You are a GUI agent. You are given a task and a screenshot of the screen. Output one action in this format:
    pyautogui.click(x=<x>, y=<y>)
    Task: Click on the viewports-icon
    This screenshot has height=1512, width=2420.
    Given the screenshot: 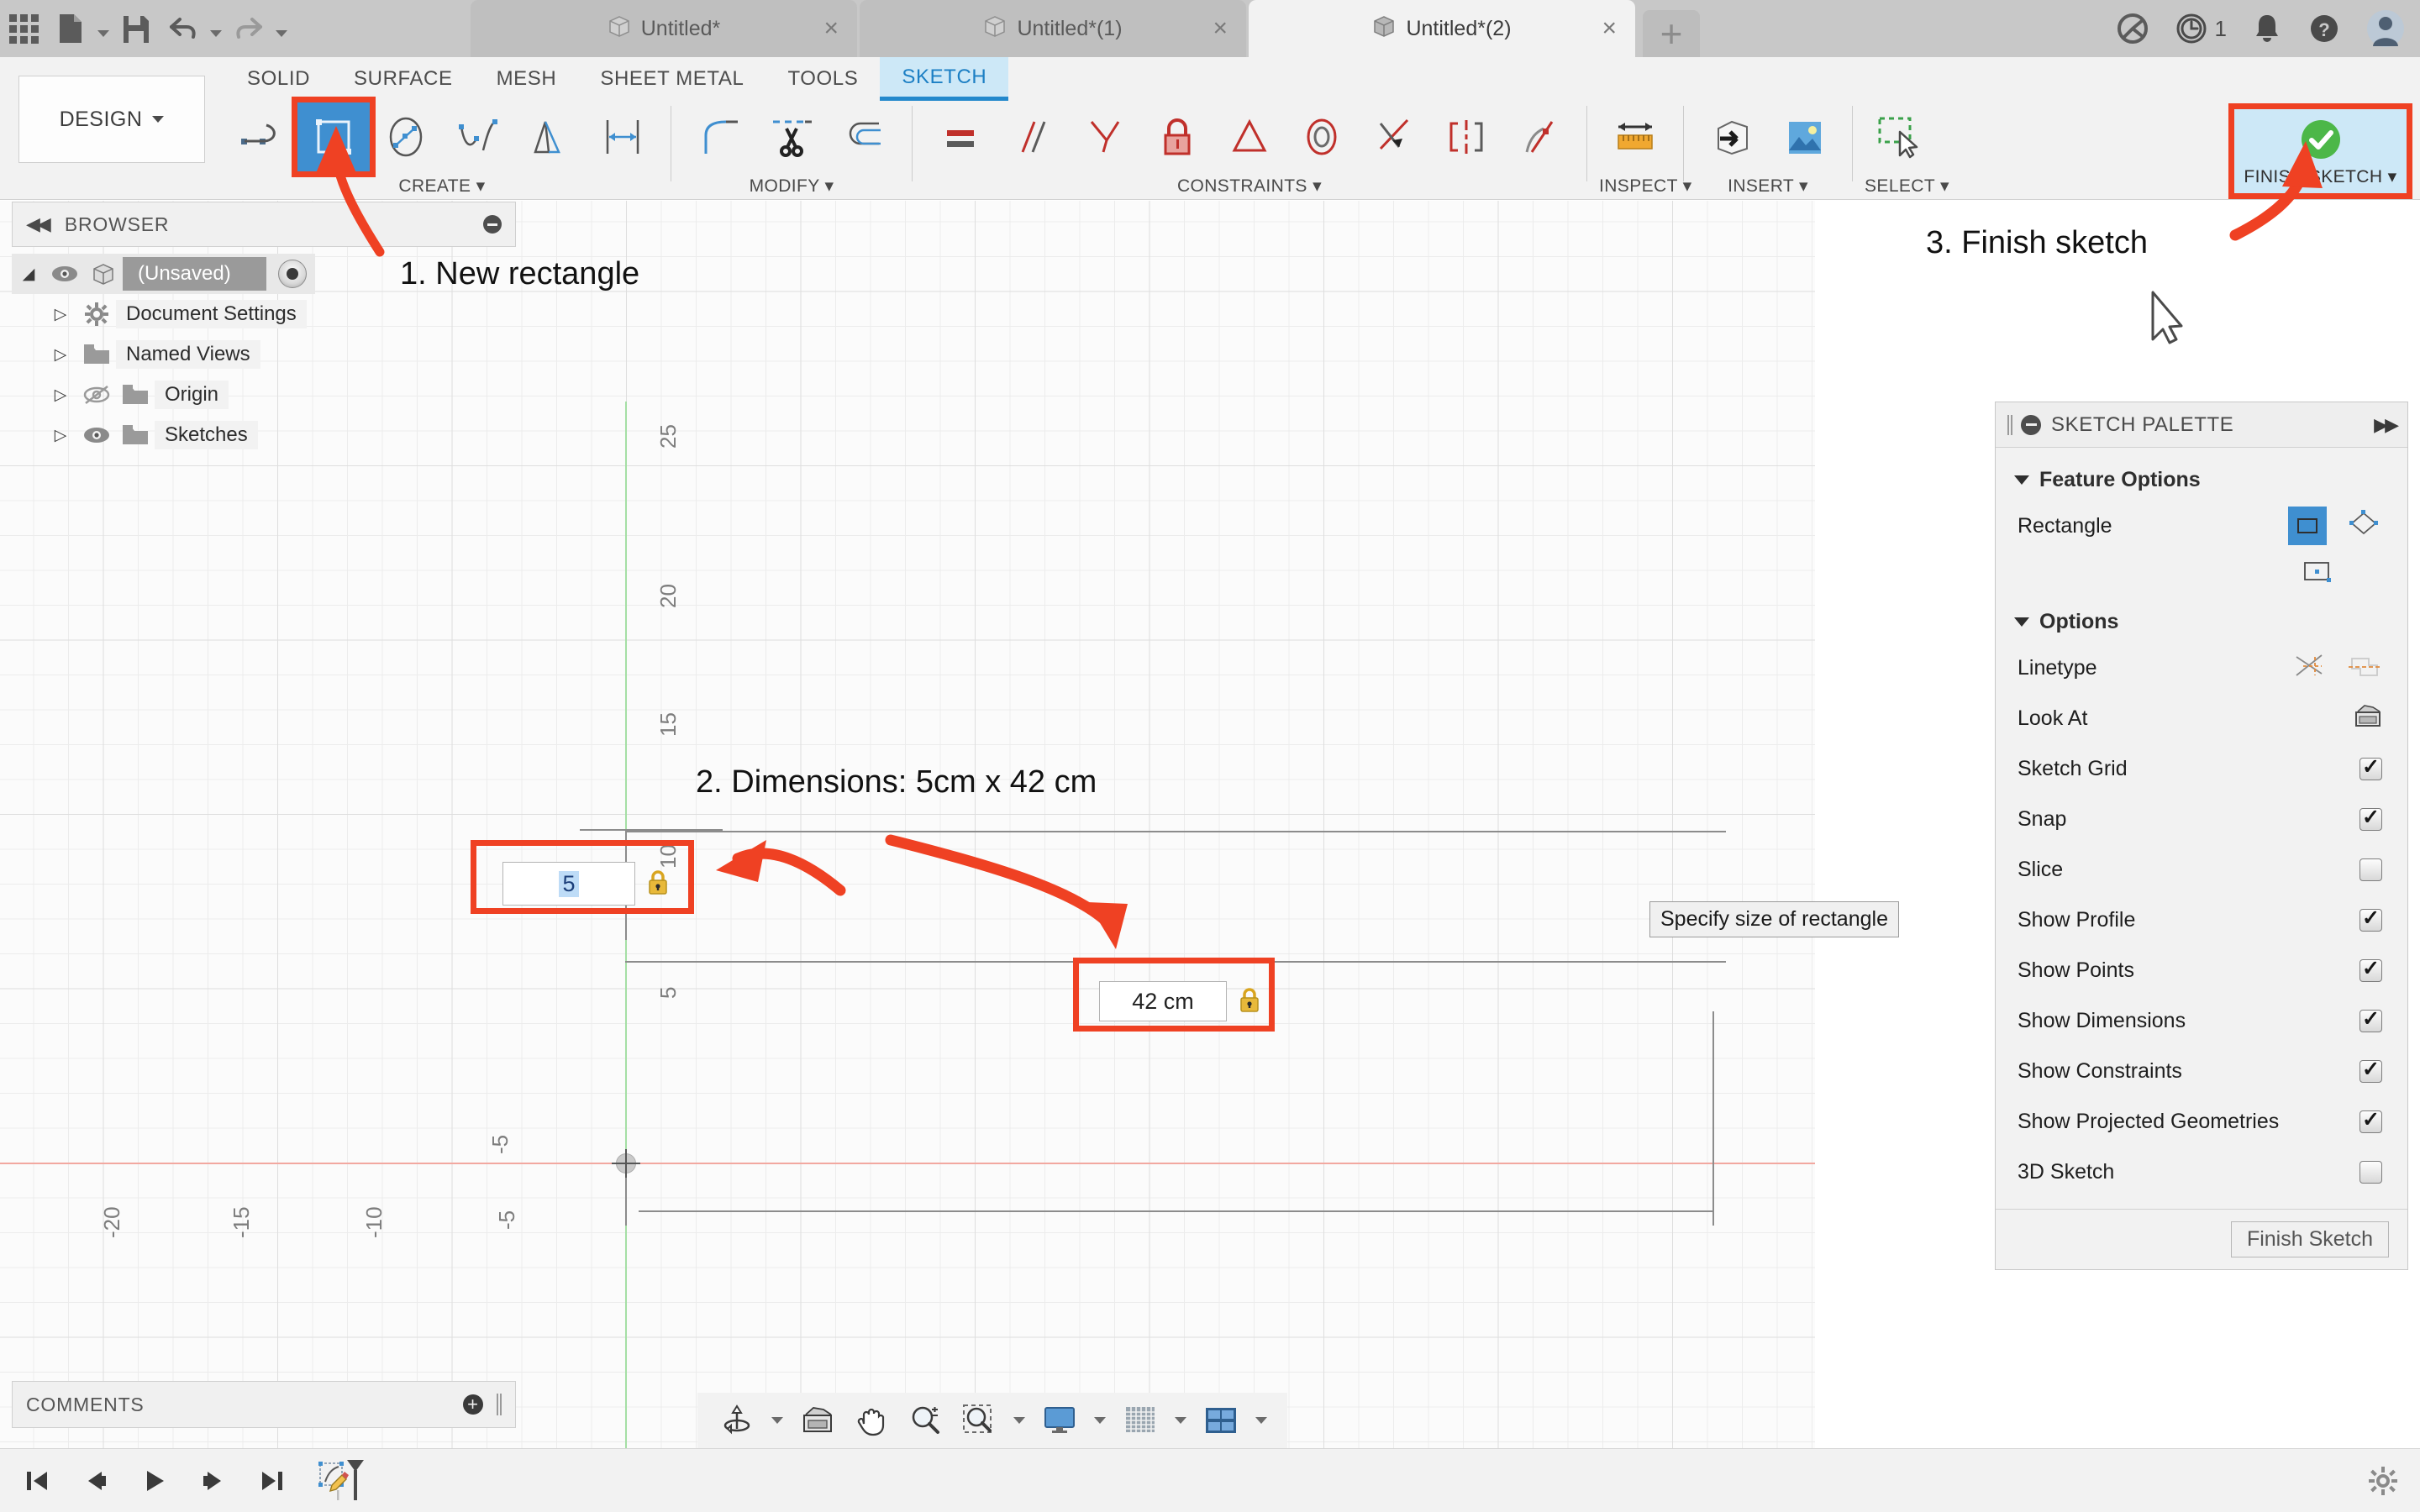 What is the action you would take?
    pyautogui.click(x=1221, y=1420)
    